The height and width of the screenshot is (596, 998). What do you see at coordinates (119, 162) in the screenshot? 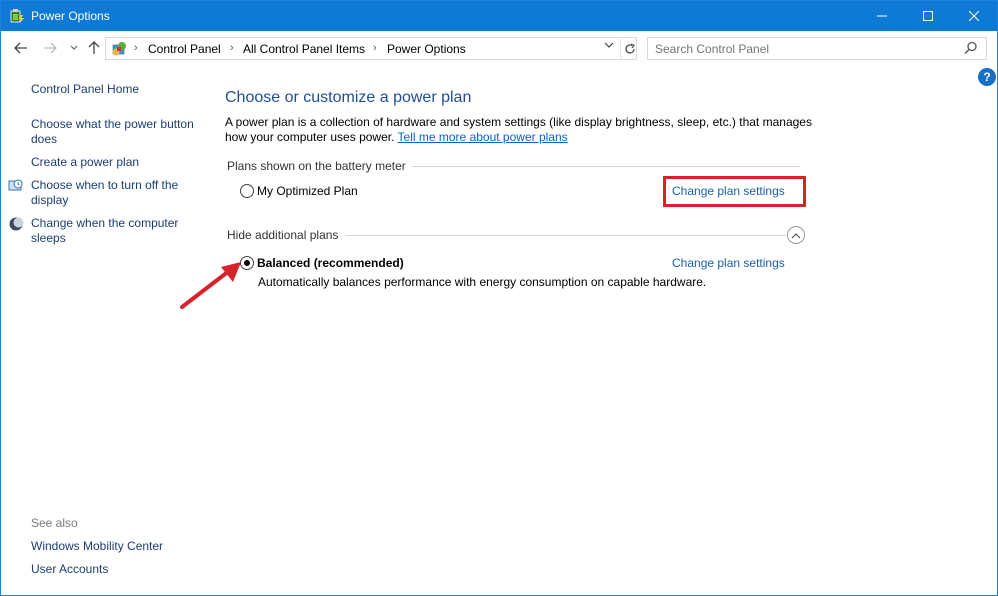
I see `sidebar-item-create-plan: Create a power plan` at bounding box center [119, 162].